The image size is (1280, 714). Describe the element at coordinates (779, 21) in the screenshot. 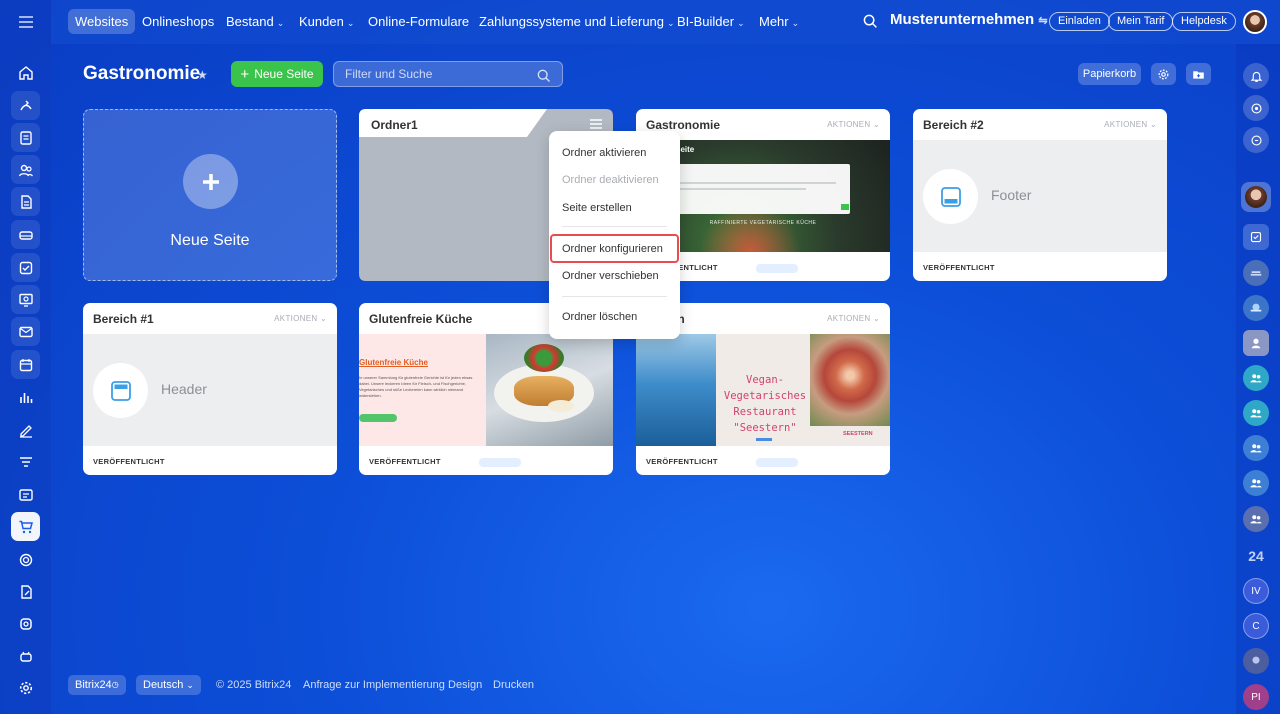

I see `tab-mehr: Mehr ⌄` at that location.